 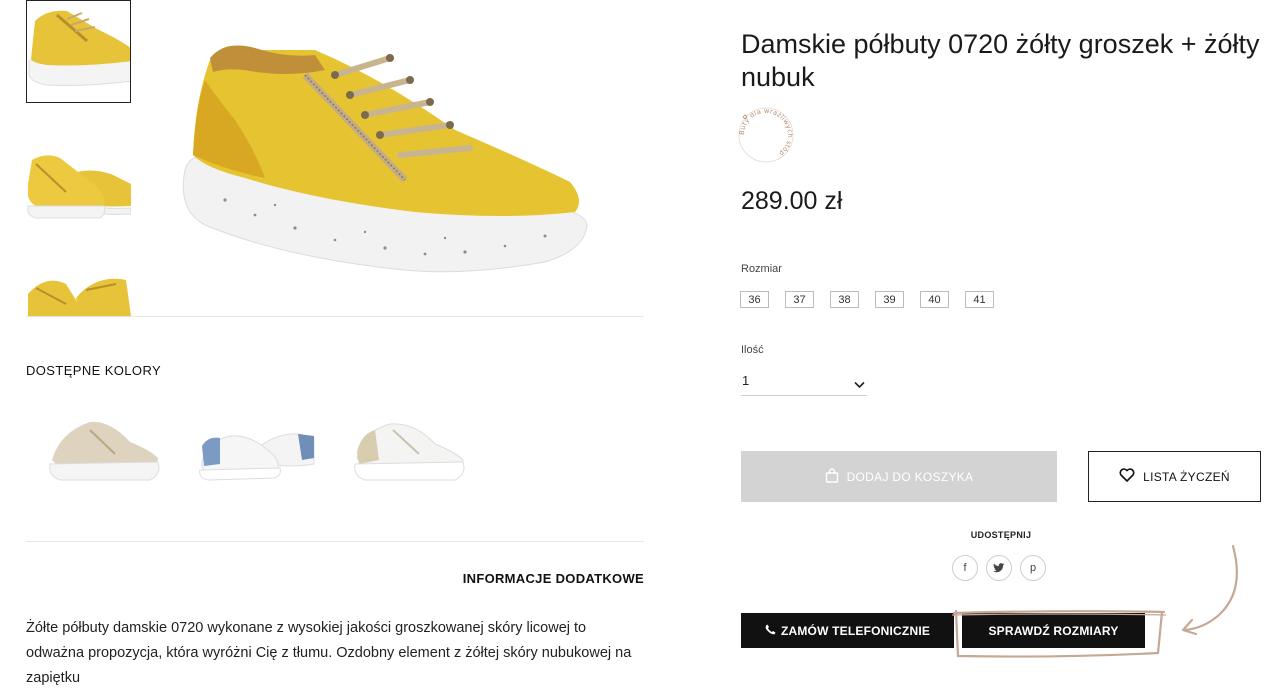 What do you see at coordinates (1186, 476) in the screenshot?
I see `wishlist-label: LISTA ŻYCZEŃ` at bounding box center [1186, 476].